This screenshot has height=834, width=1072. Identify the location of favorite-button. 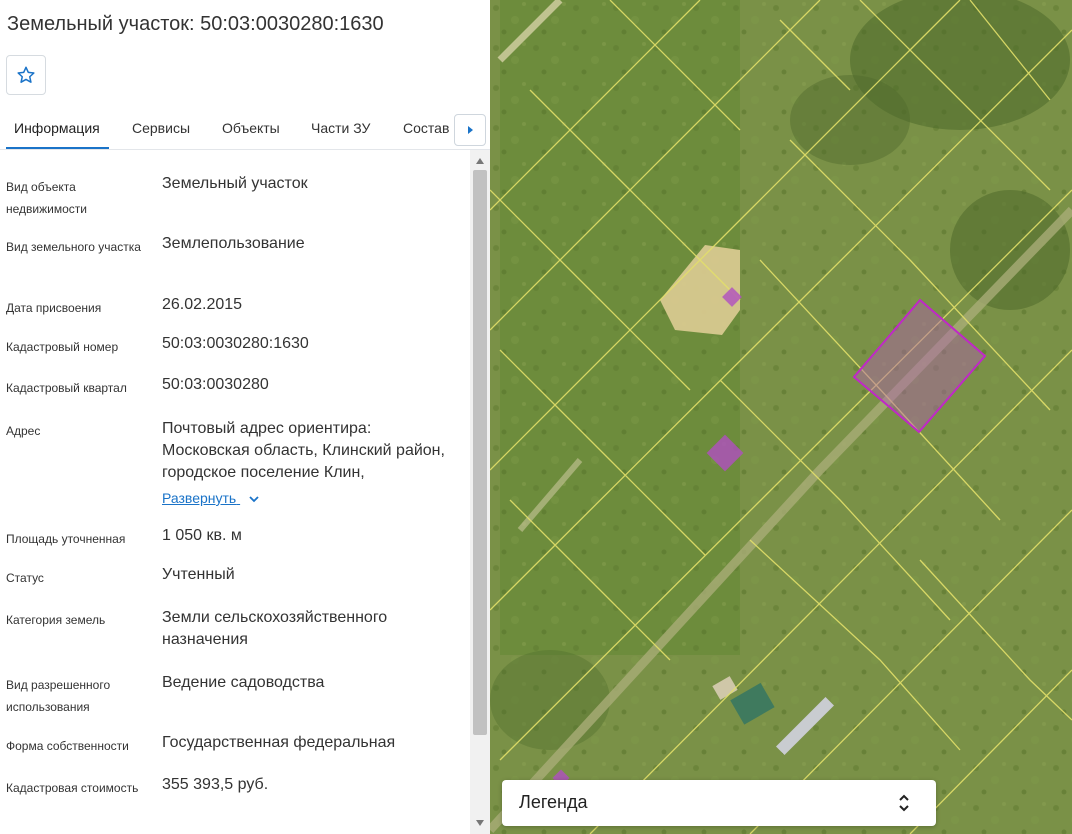
(26, 75).